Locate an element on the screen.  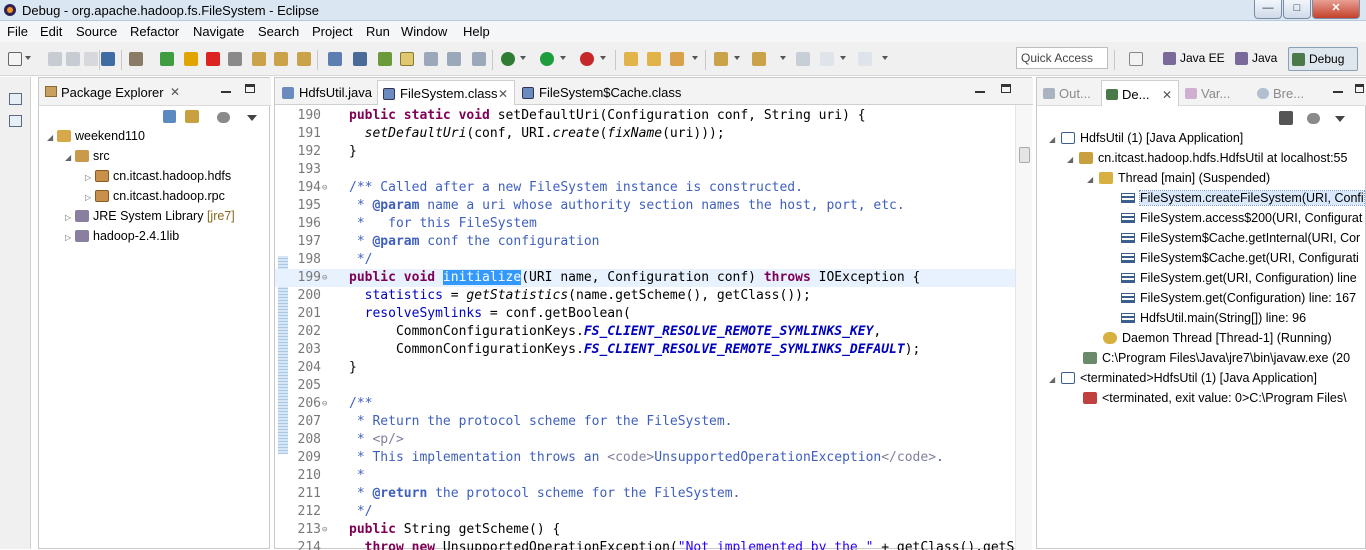
tab-filesystem-class: FileSystem.class ✕ is located at coordinates (446, 92).